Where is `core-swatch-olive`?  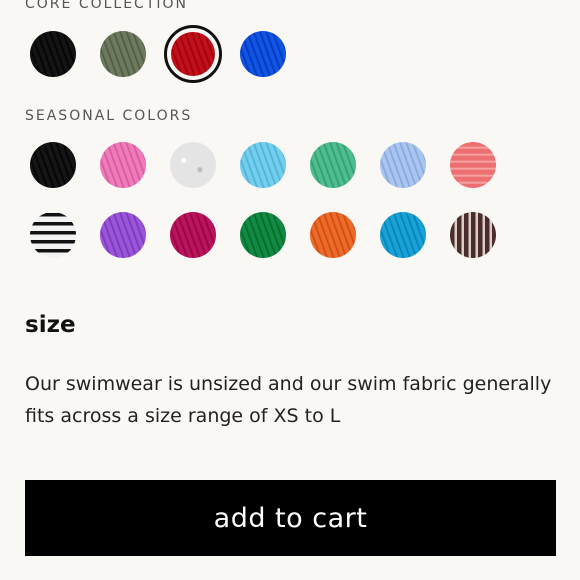 core-swatch-olive is located at coordinates (123, 54).